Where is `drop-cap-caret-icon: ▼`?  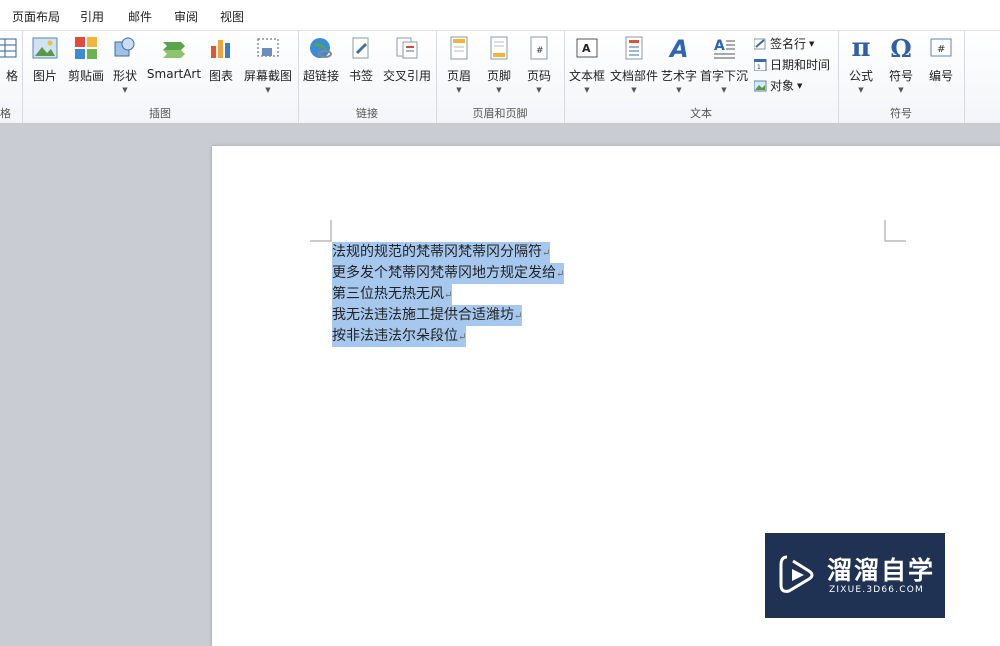 drop-cap-caret-icon: ▼ is located at coordinates (724, 90).